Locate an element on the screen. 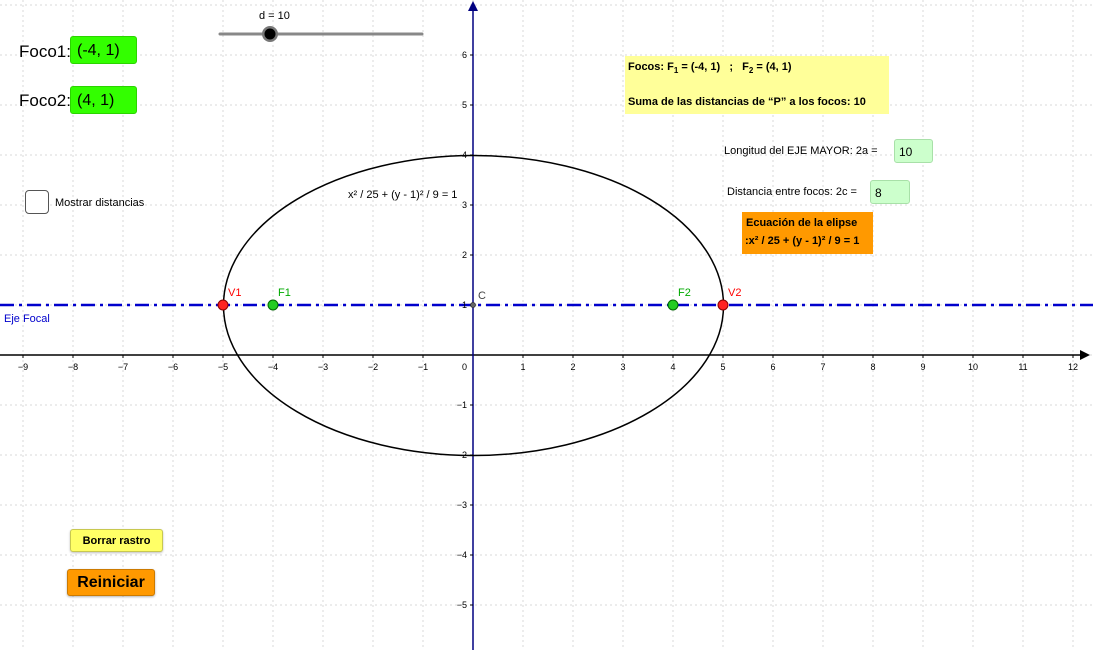 This screenshot has height=650, width=1093. f2-value: = (4, 1) is located at coordinates (772, 67).